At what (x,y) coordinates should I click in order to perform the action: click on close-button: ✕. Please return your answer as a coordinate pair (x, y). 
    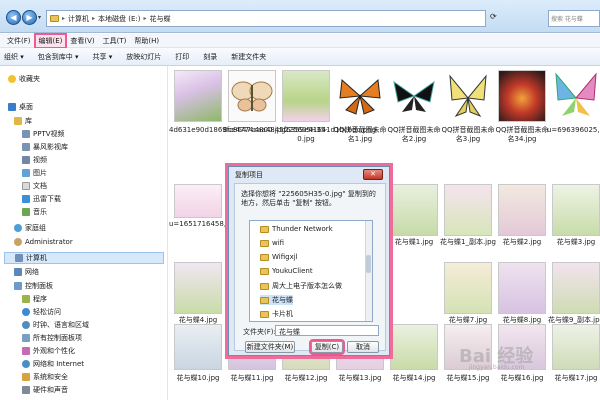
    Looking at the image, I should click on (373, 174).